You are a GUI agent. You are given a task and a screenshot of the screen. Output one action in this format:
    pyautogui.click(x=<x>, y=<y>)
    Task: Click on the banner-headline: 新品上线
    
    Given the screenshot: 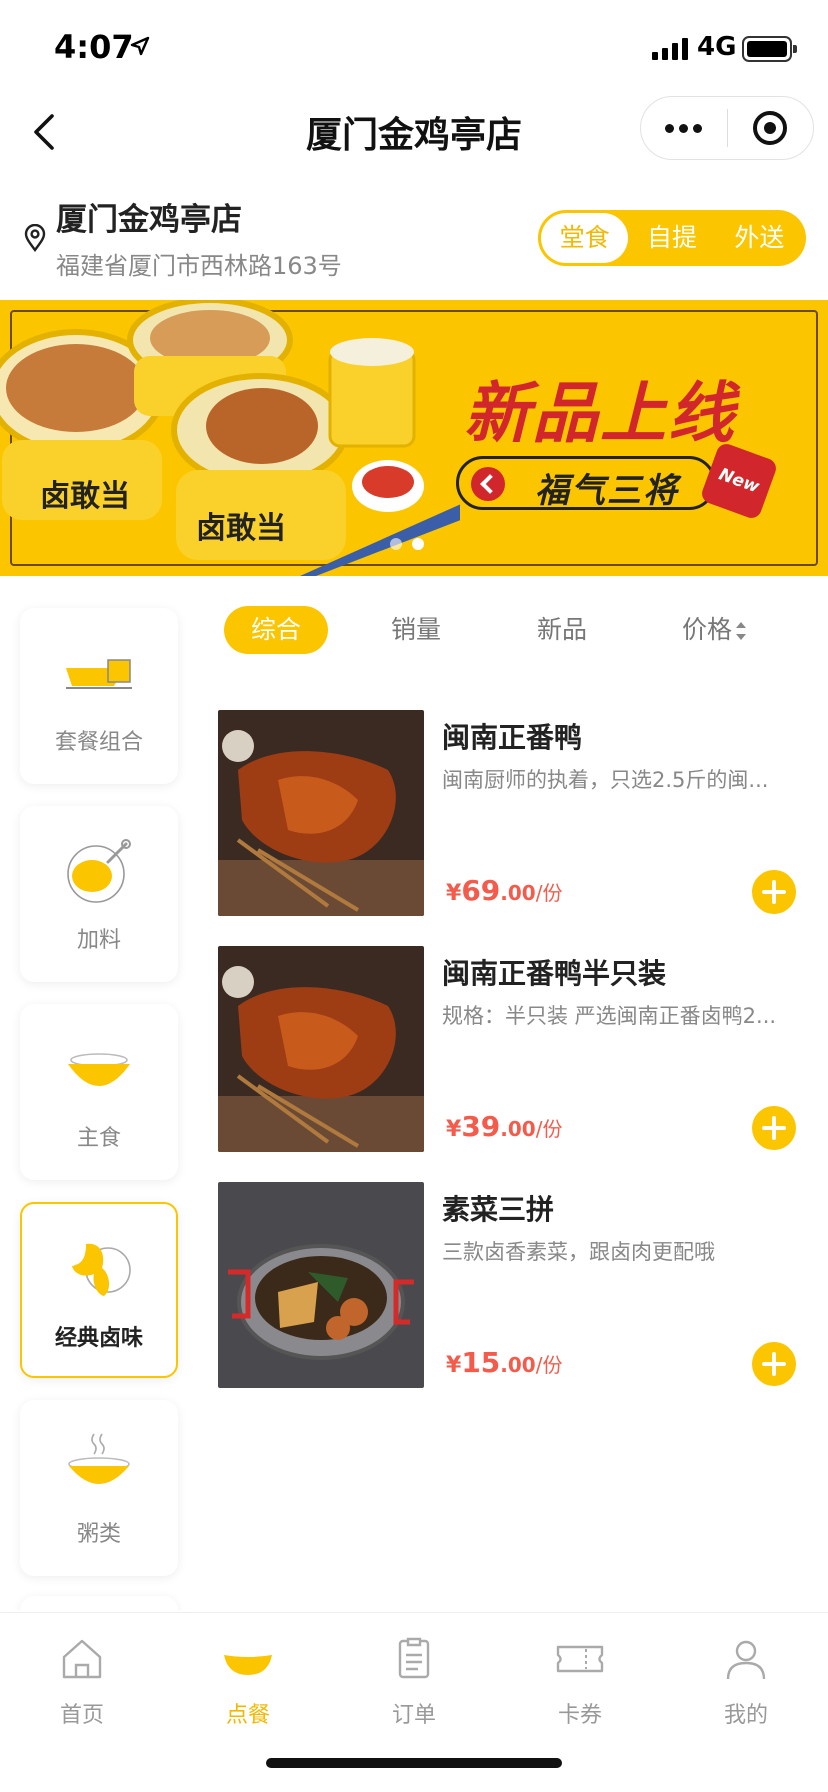 What is the action you would take?
    pyautogui.click(x=600, y=413)
    